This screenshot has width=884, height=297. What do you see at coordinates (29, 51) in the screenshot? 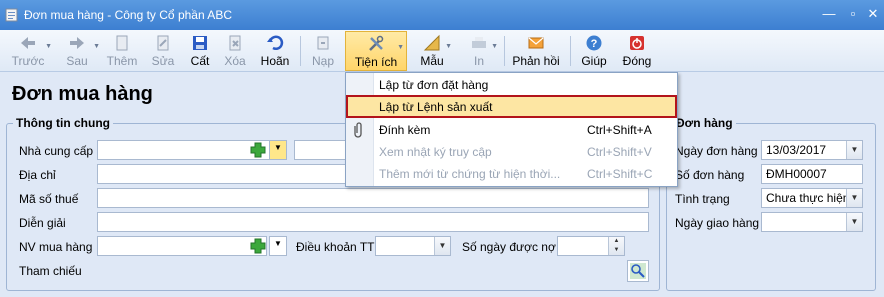
I see `back-button: Trước ▼` at bounding box center [29, 51].